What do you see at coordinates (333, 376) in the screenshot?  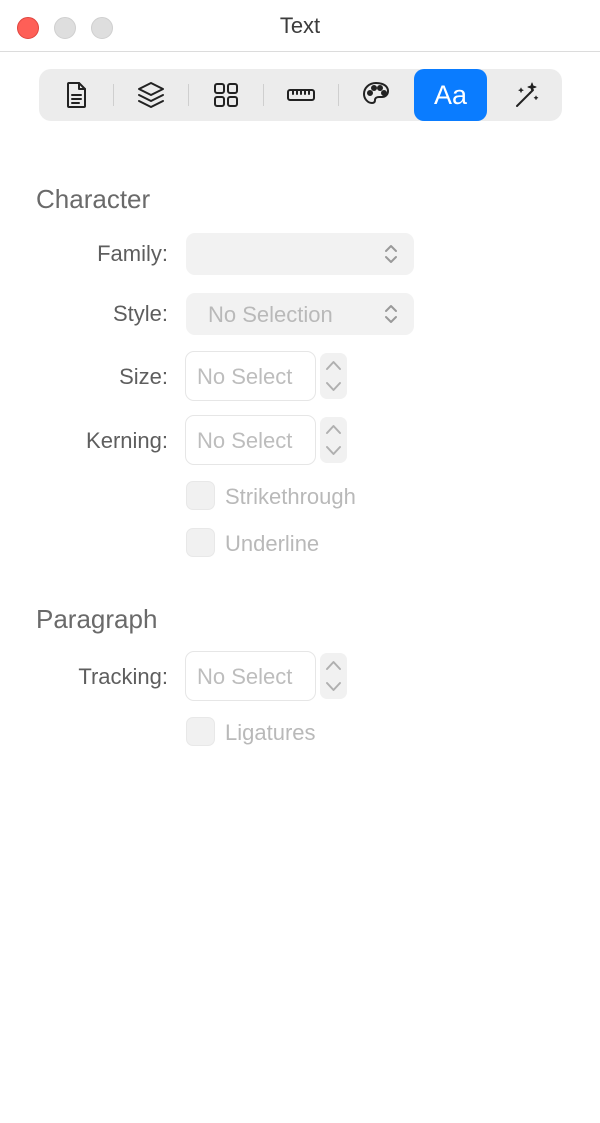 I see `size-stepper` at bounding box center [333, 376].